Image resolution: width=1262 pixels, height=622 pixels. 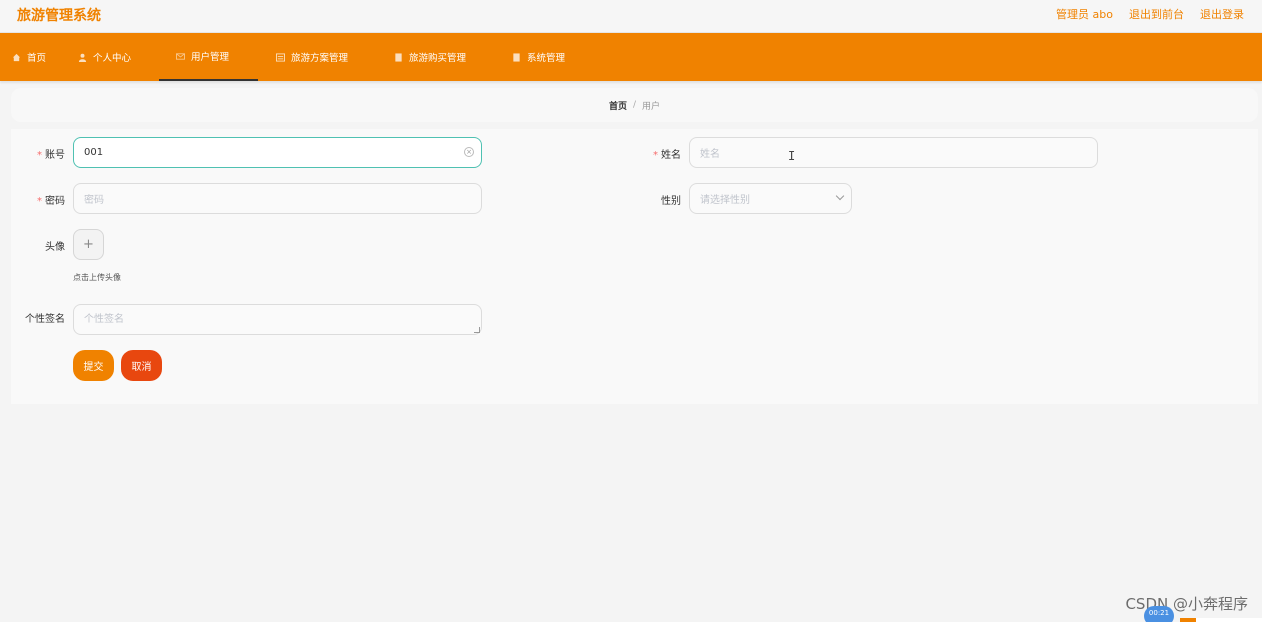 I want to click on password-label: * 密码, so click(x=51, y=201).